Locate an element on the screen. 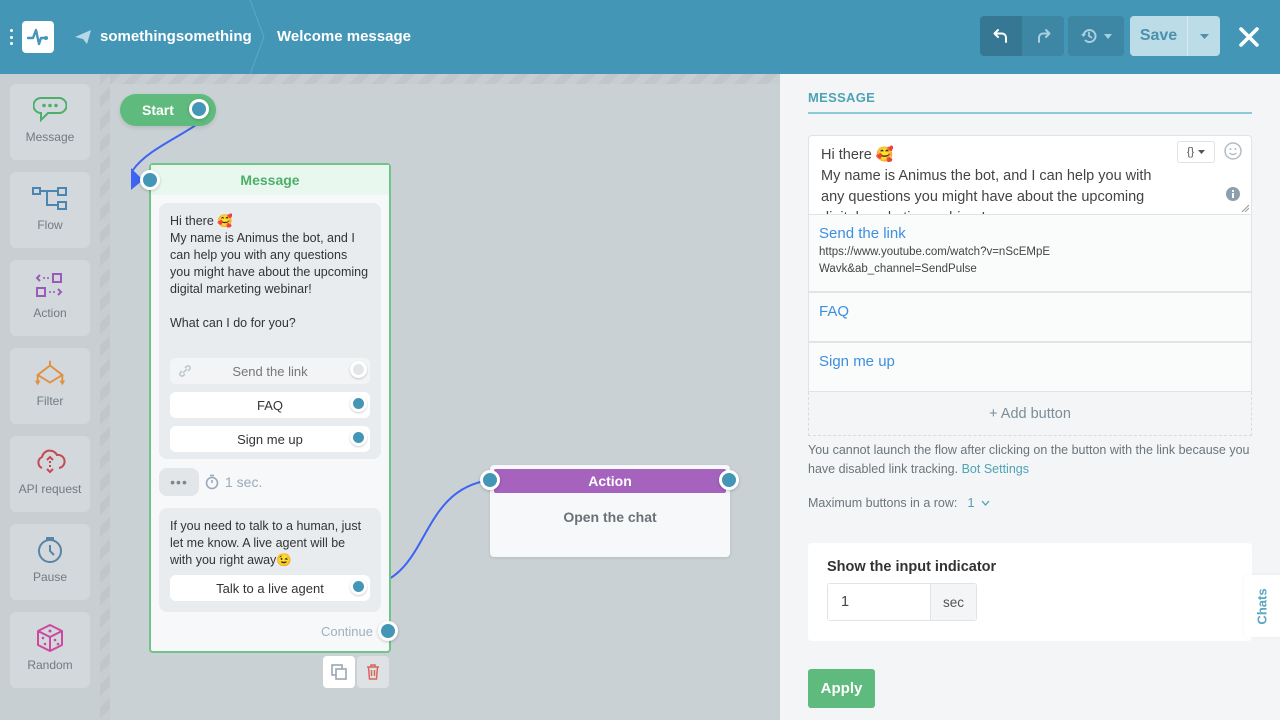 The image size is (1280, 720). dice-icon is located at coordinates (50, 638).